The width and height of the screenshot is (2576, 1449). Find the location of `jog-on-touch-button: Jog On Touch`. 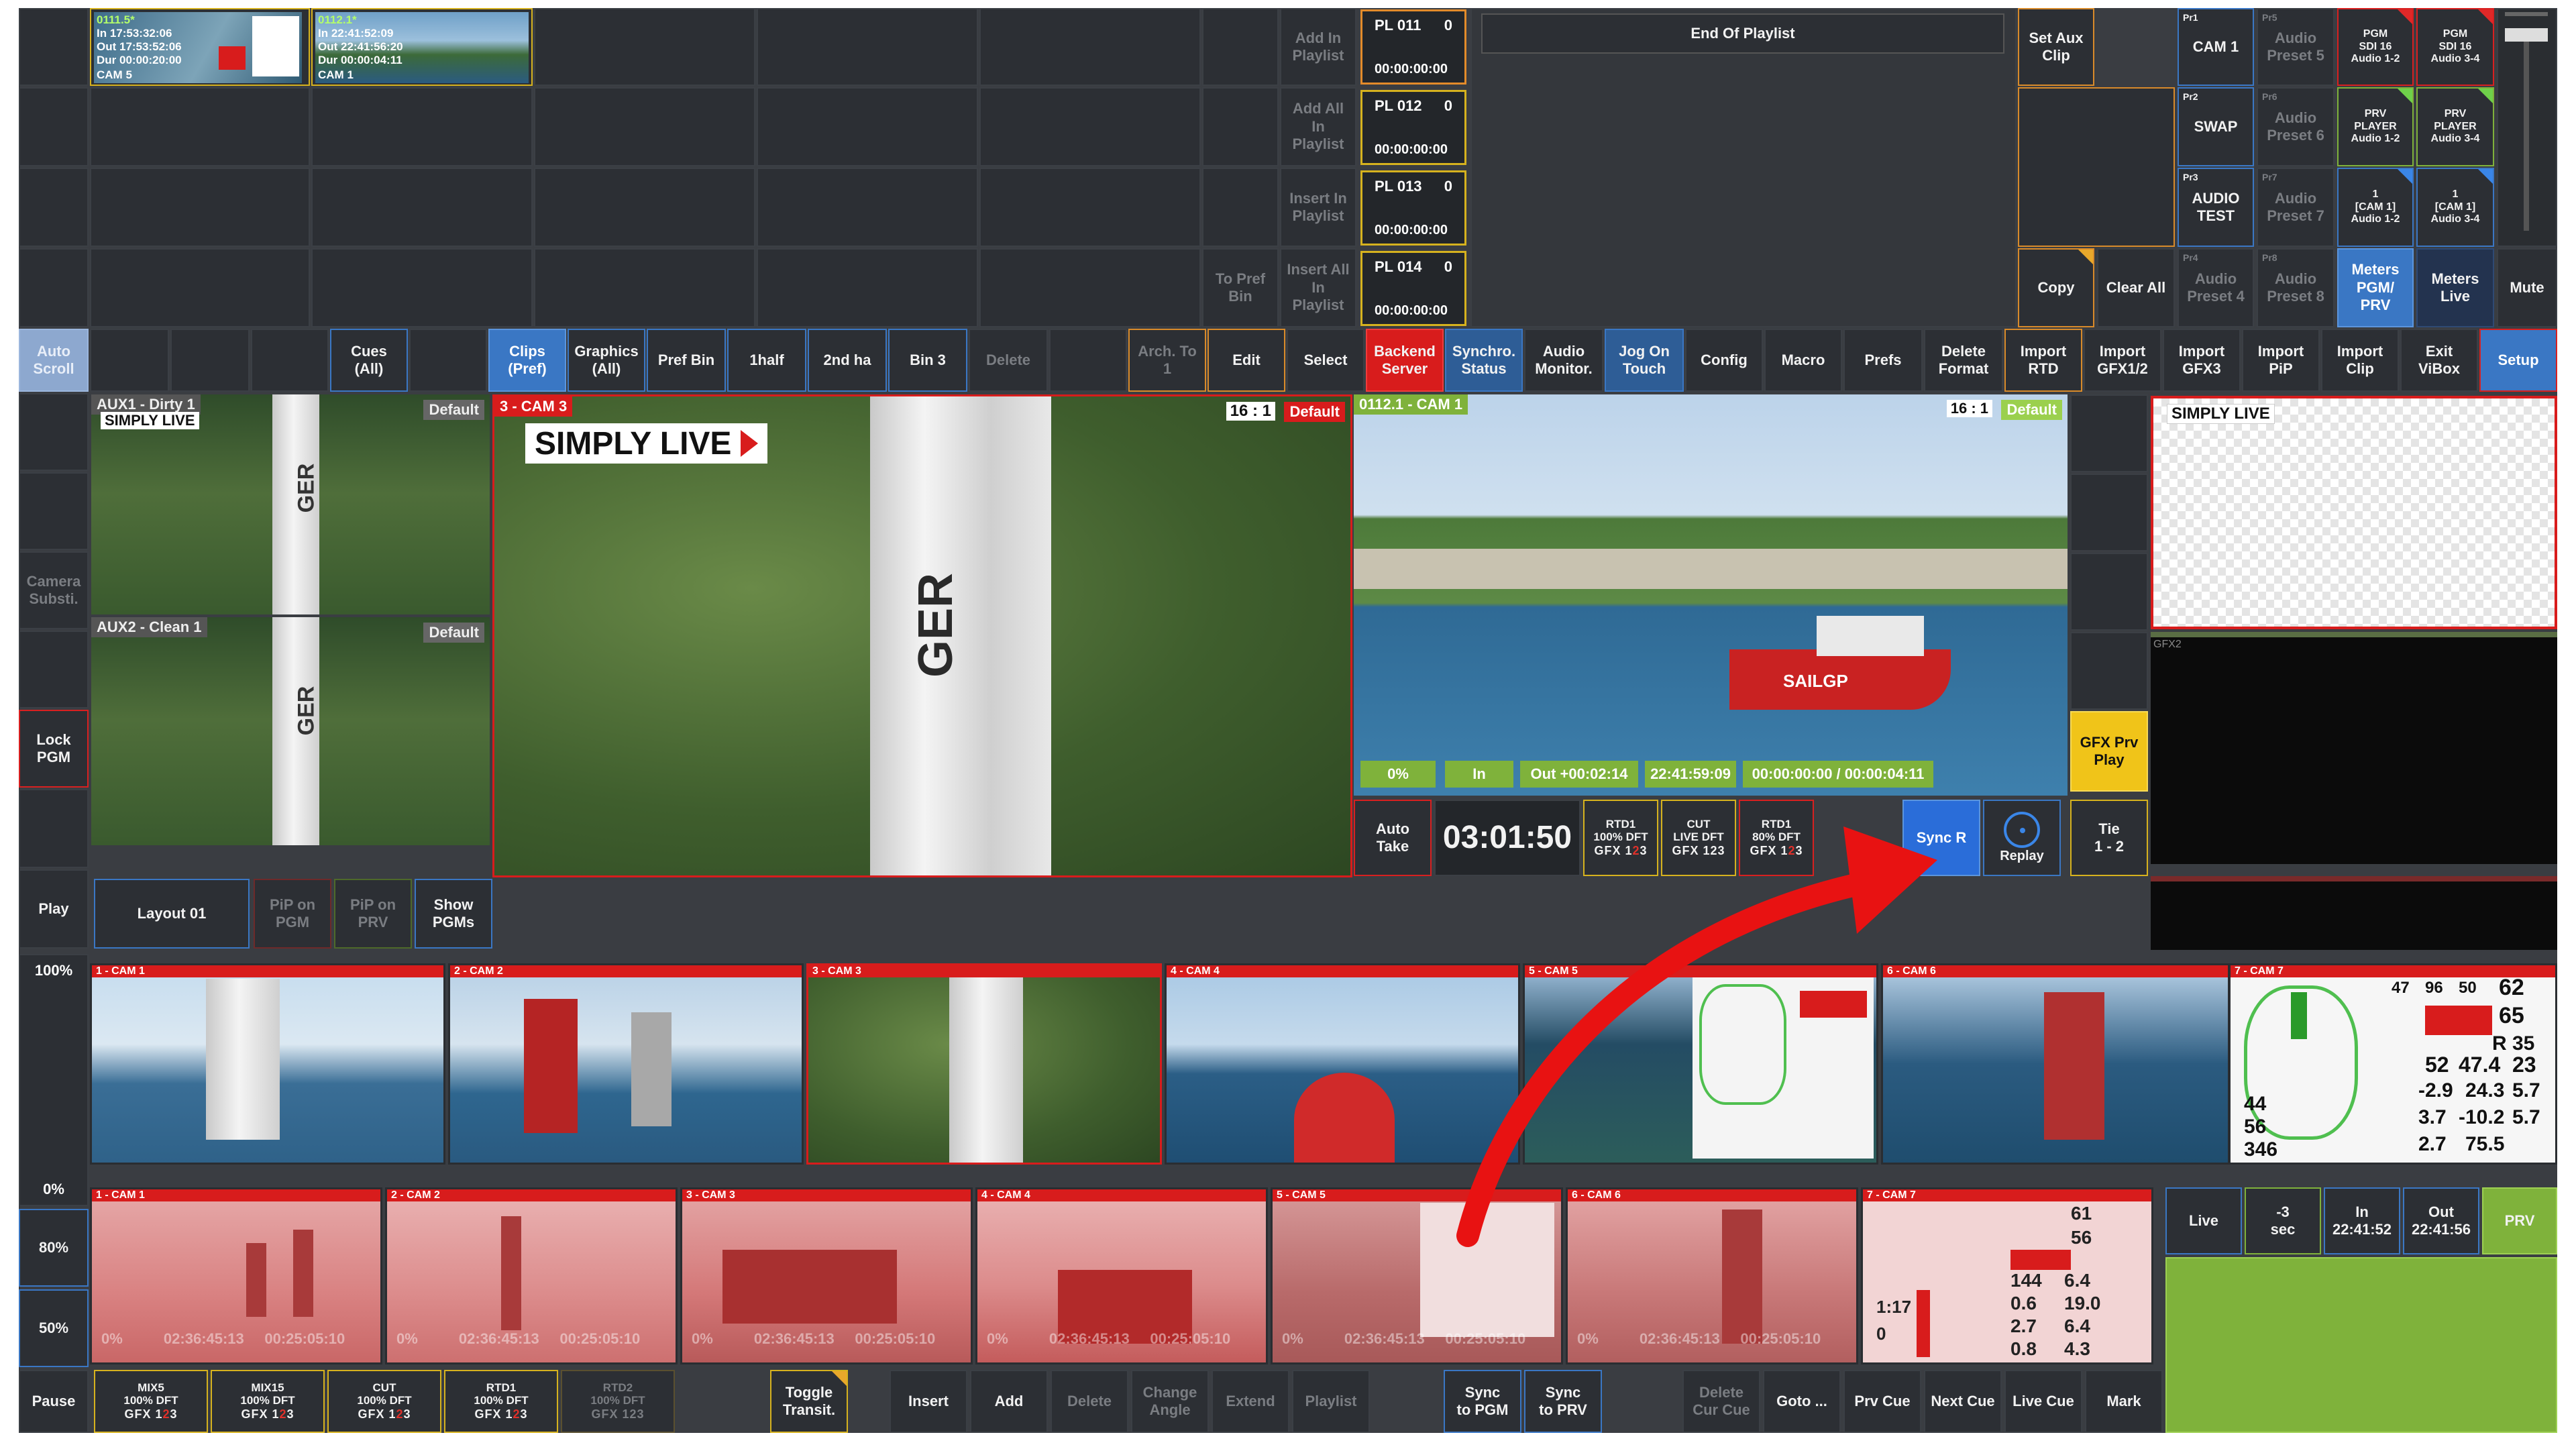

jog-on-touch-button: Jog On Touch is located at coordinates (1644, 360).